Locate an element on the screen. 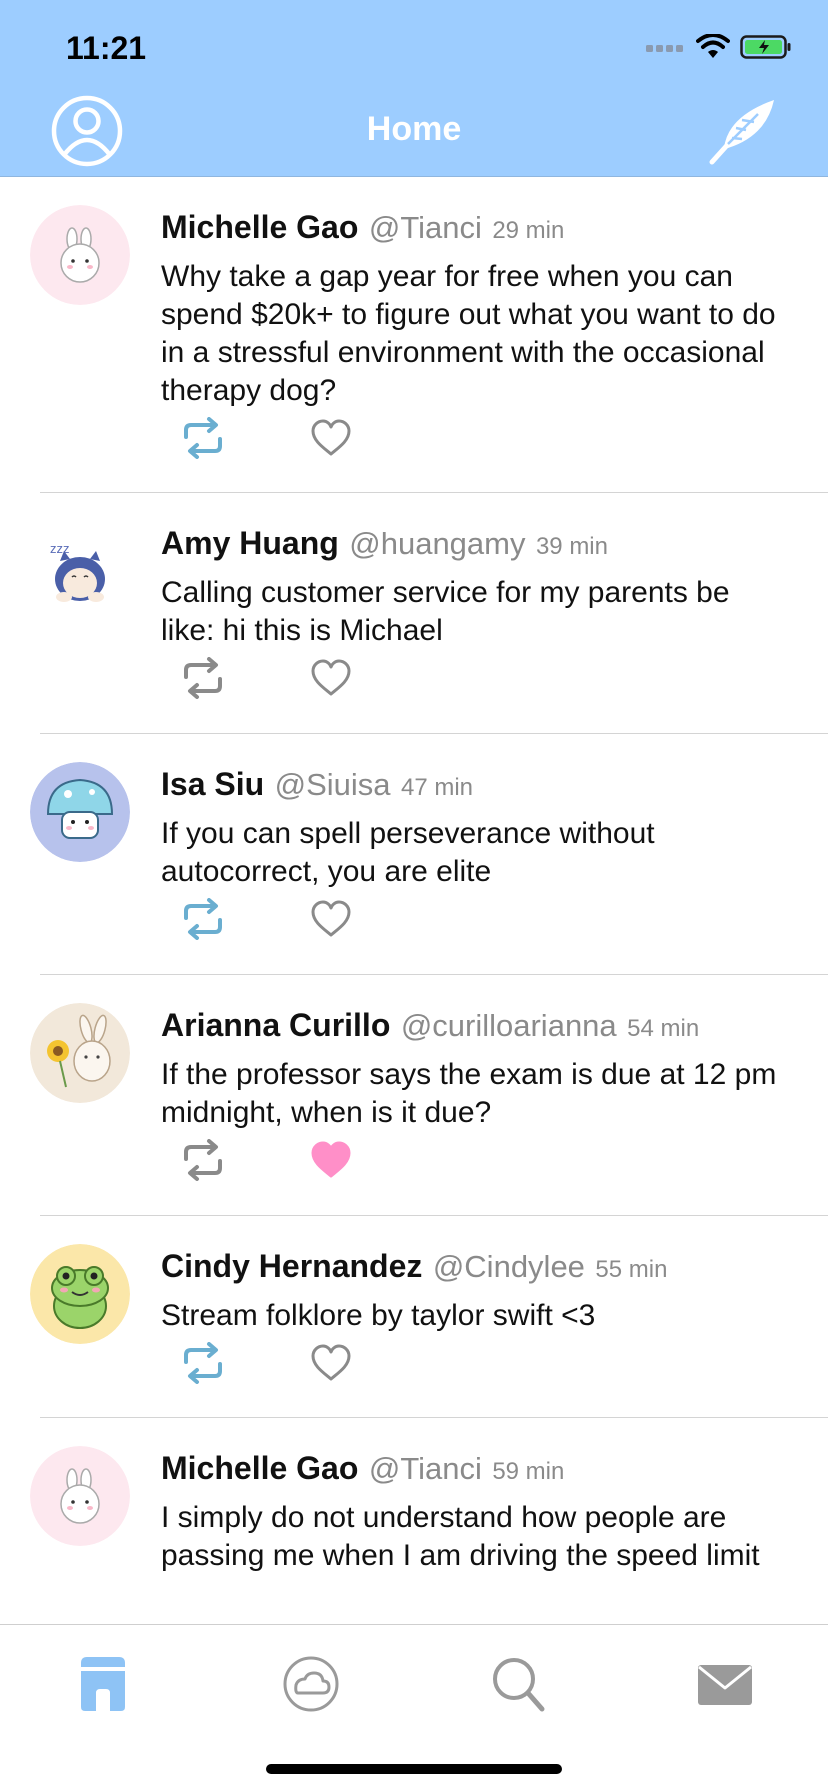  author-name: Amy Huang is located at coordinates (250, 543).